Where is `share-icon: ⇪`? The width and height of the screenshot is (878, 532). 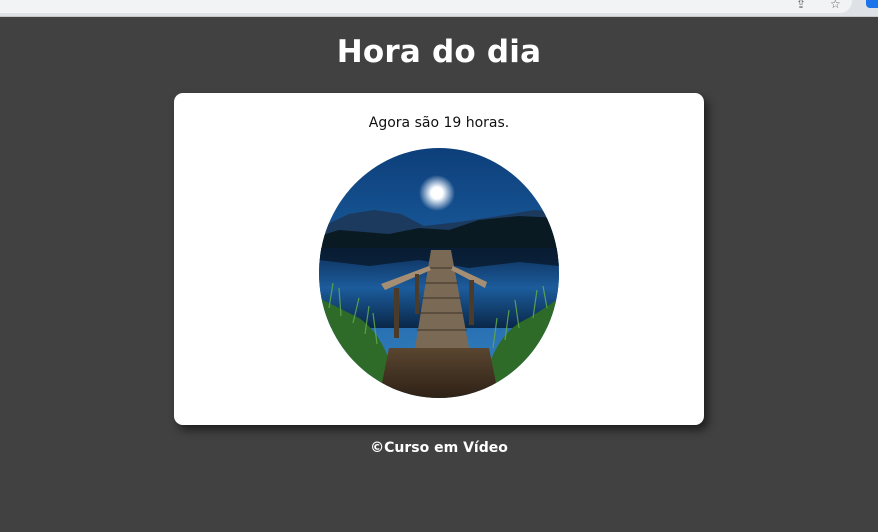
share-icon: ⇪ is located at coordinates (801, 5).